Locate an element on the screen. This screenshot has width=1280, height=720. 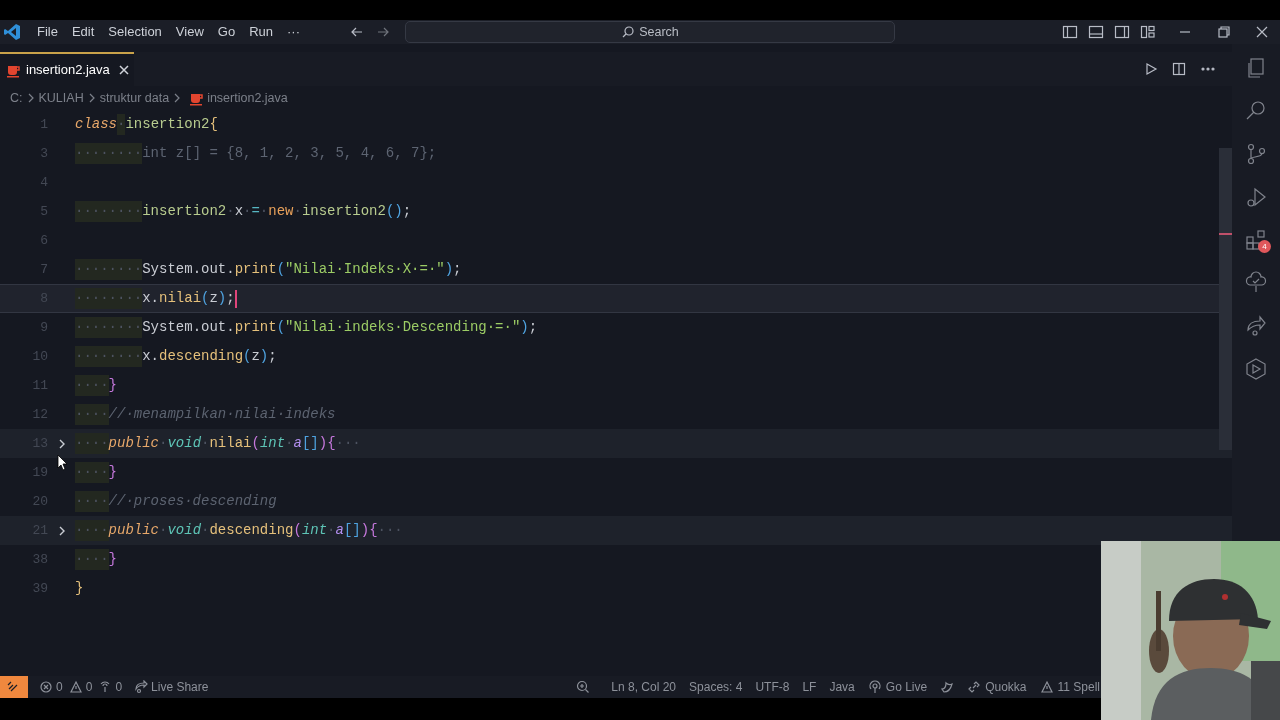
code-token: x is located at coordinates (239, 211).